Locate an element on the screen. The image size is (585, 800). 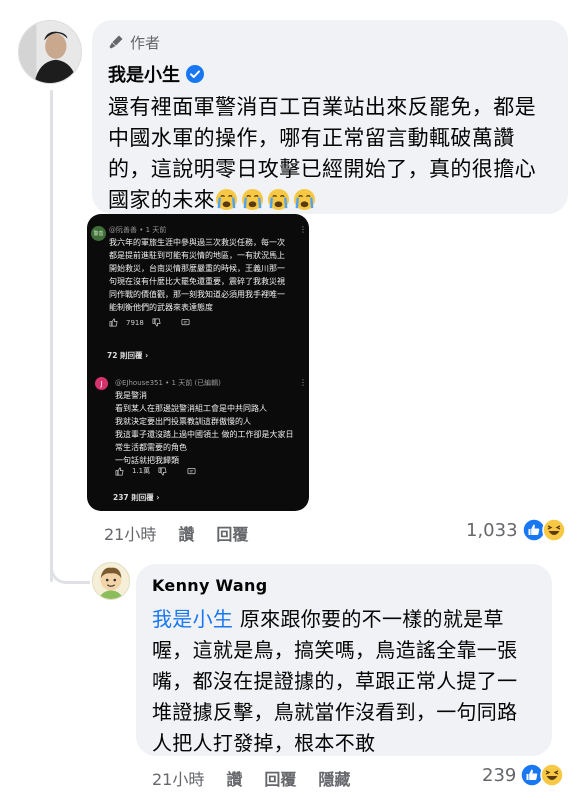
verified-badge-icon is located at coordinates (195, 74).